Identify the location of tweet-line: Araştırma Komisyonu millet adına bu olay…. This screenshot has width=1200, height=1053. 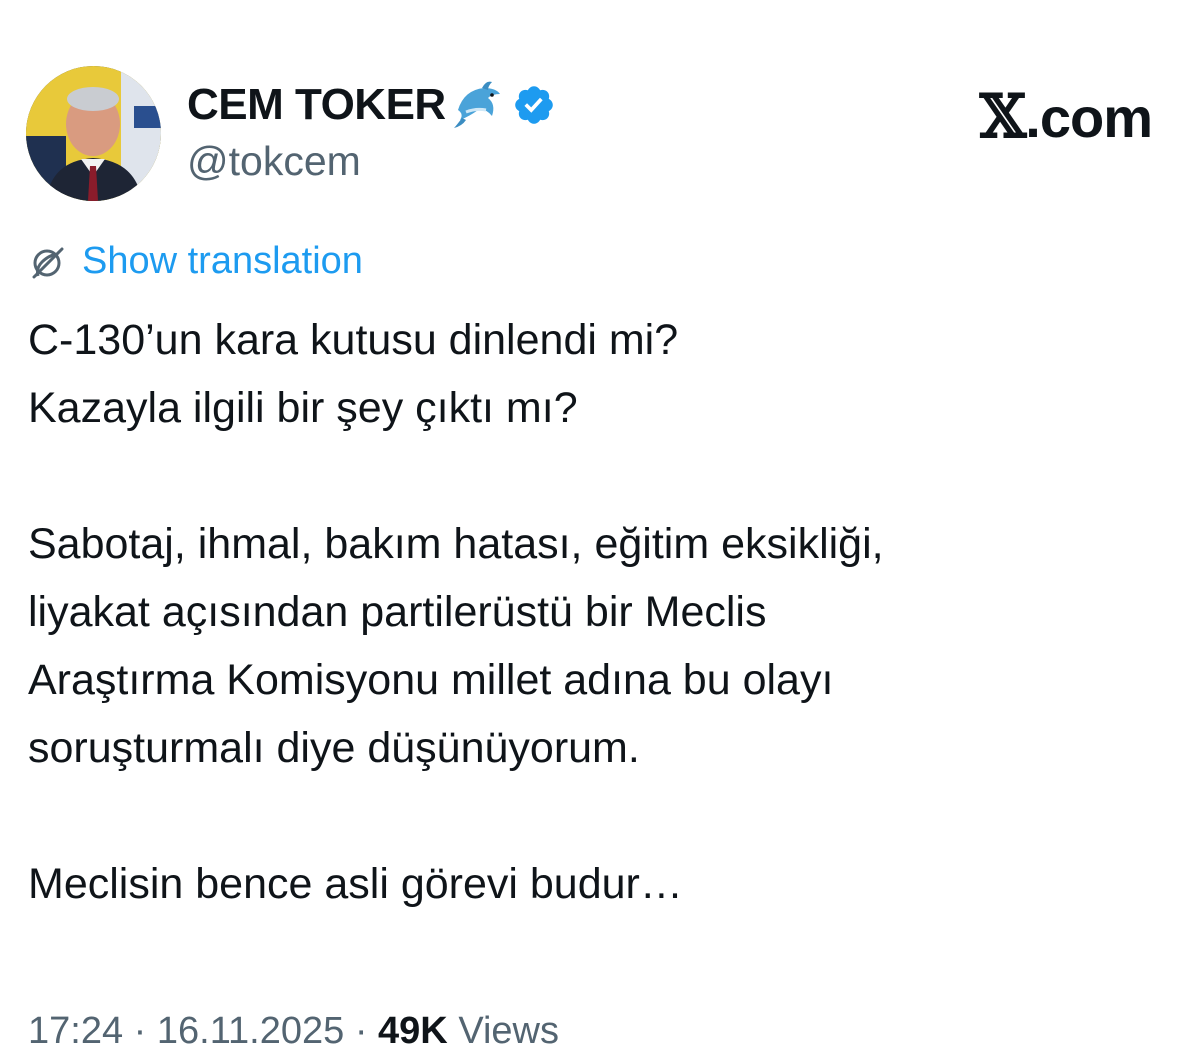
(431, 680).